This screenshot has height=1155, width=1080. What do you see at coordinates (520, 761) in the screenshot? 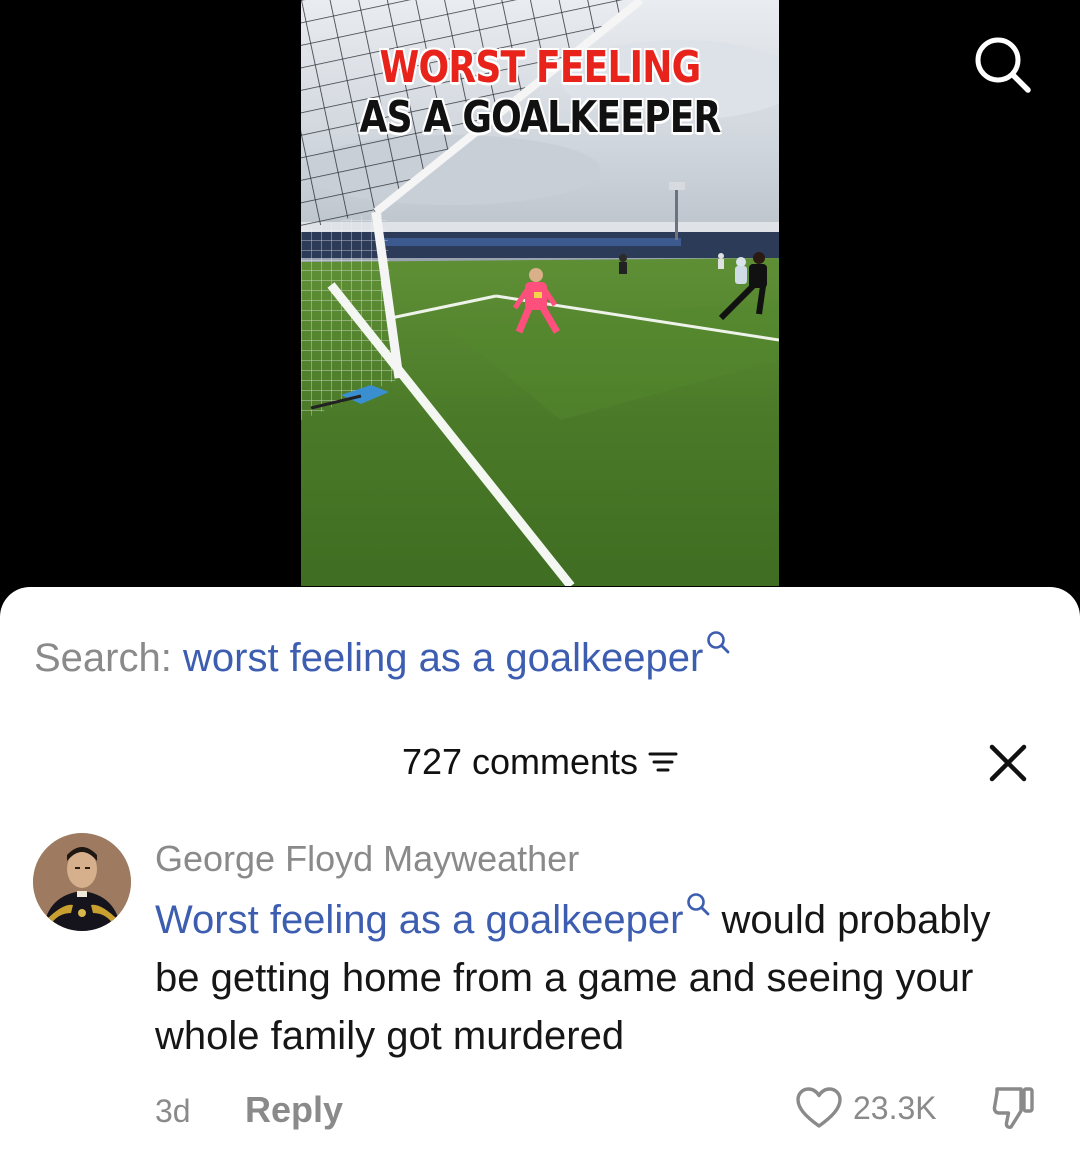
I see `comment-count: 727 comments` at bounding box center [520, 761].